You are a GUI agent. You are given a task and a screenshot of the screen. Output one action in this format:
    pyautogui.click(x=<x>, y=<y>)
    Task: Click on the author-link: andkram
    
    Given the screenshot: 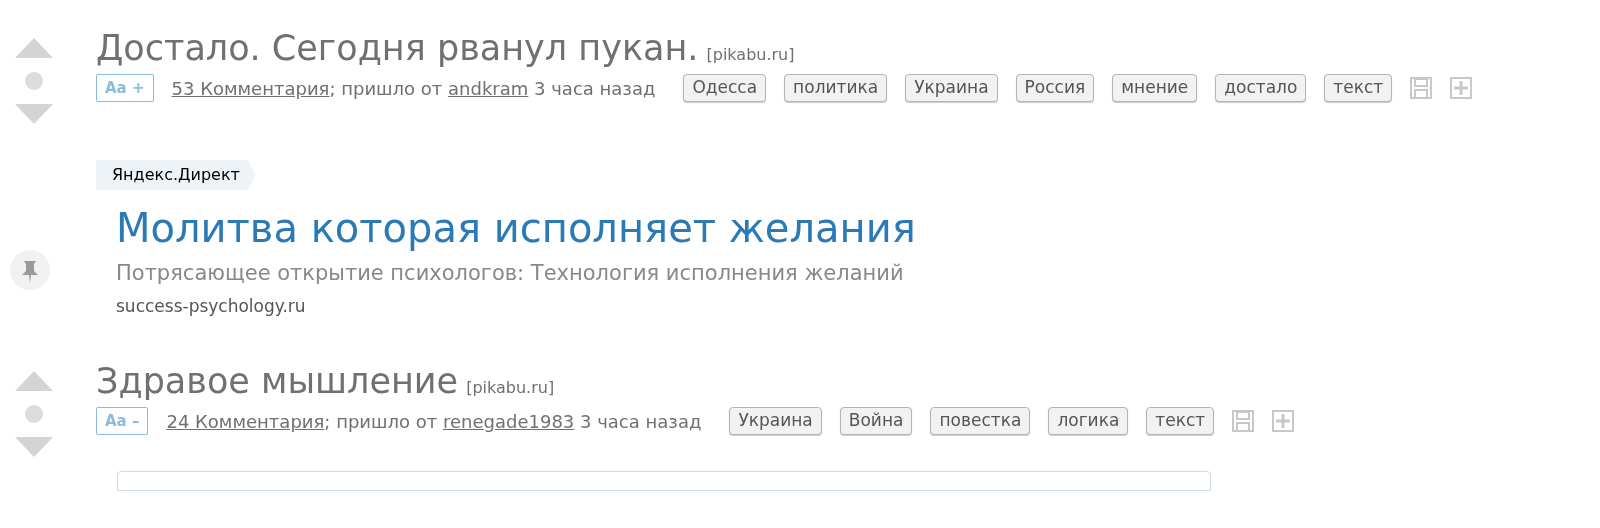 What is the action you would take?
    pyautogui.click(x=488, y=88)
    